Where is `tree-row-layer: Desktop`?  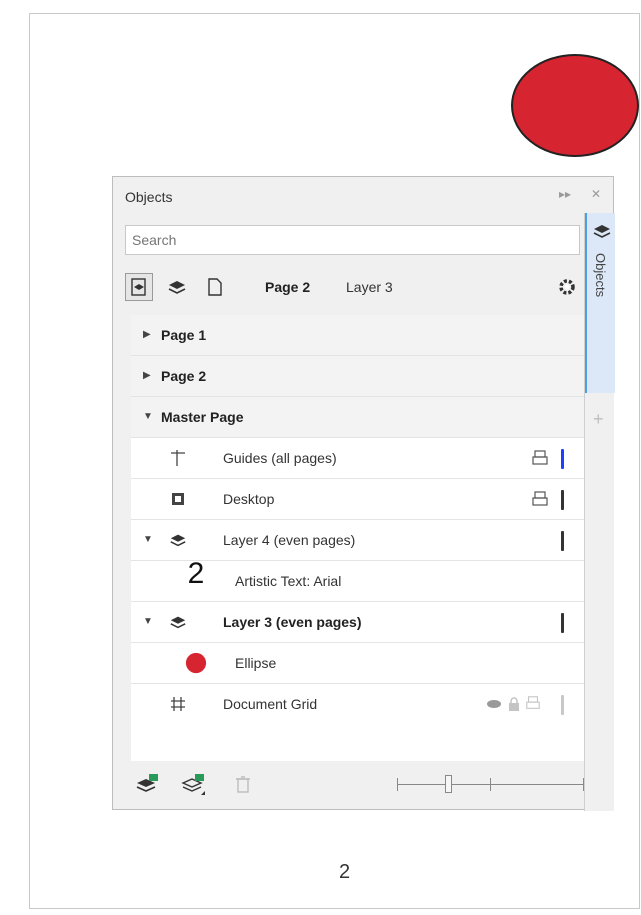 tree-row-layer: Desktop is located at coordinates (357, 499).